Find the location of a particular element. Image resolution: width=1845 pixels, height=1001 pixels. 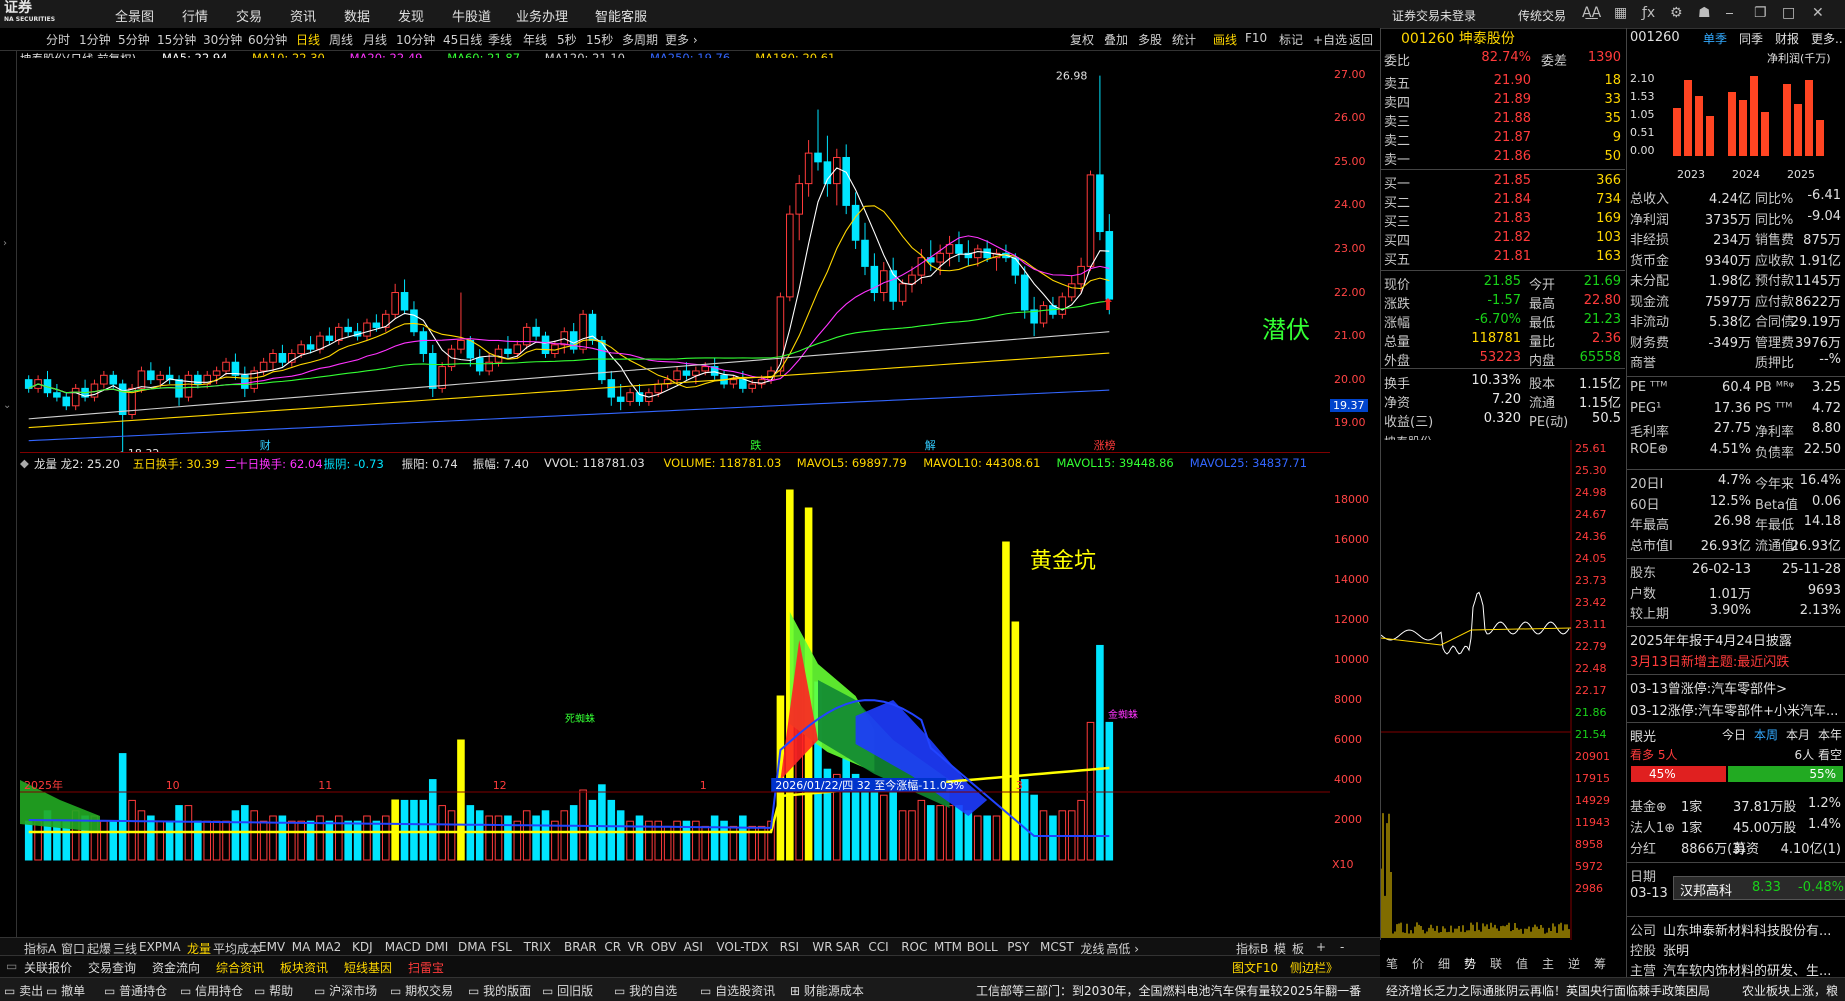

status-item-0: ▭ 卖出 is located at coordinates (23, 990).